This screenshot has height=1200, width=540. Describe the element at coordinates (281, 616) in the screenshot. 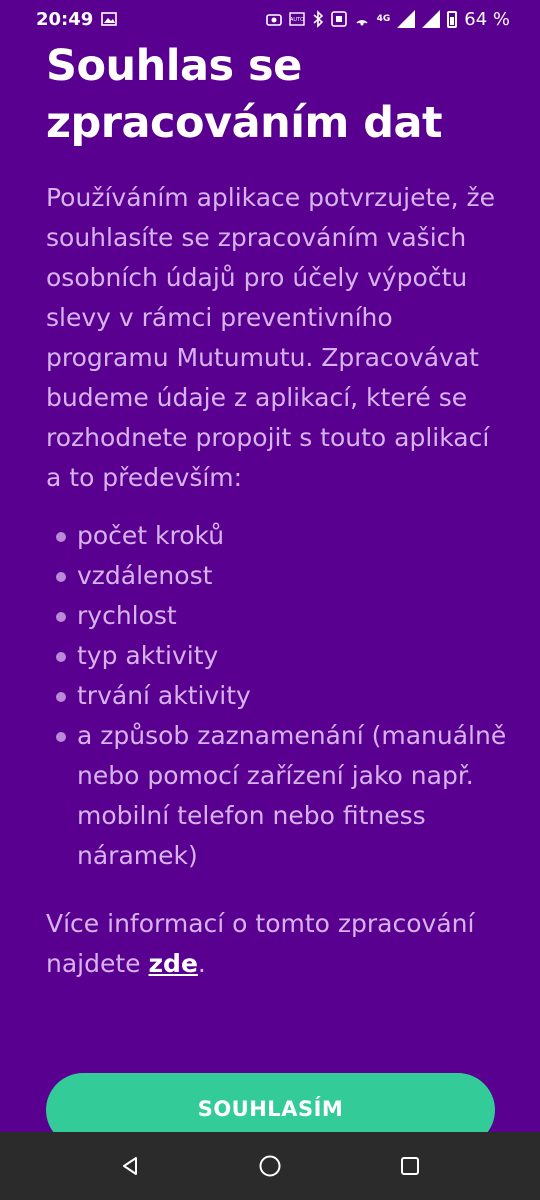

I see `list-item: rychlost` at that location.